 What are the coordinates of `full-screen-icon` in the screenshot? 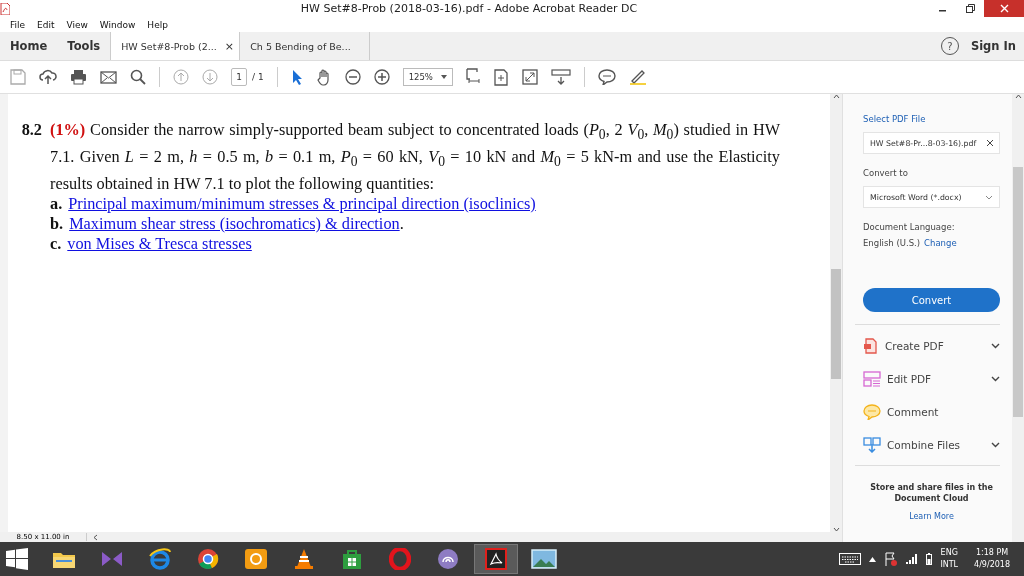 It's located at (529, 77).